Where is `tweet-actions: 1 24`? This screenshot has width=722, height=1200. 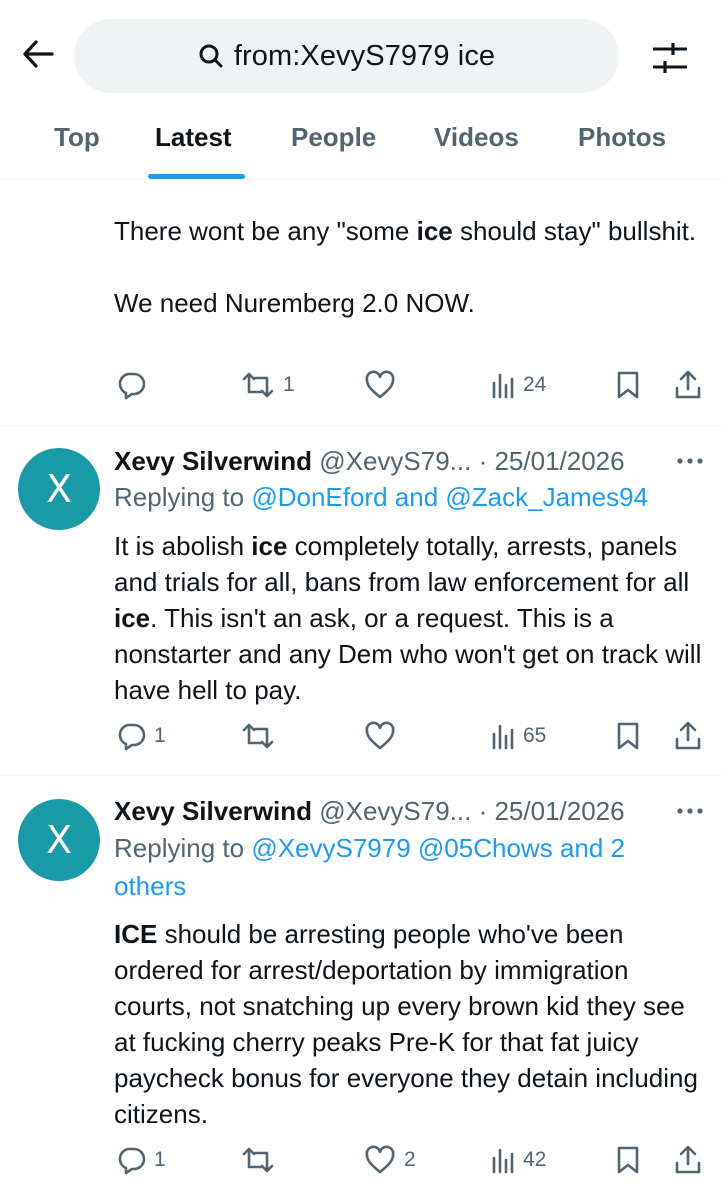
tweet-actions: 1 24 is located at coordinates (361, 385).